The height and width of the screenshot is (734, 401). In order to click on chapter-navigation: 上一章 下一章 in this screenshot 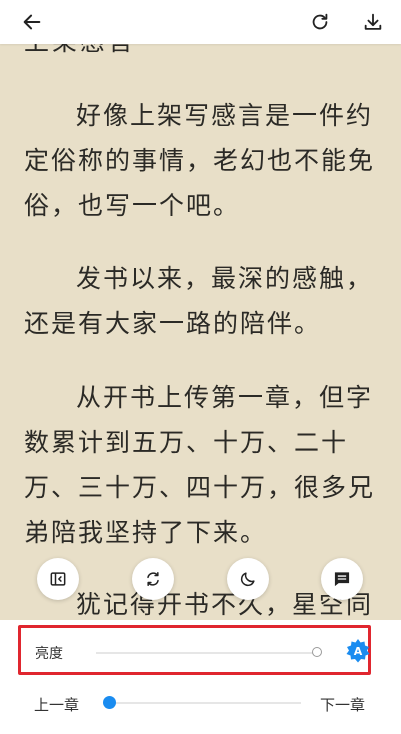, I will do `click(200, 702)`.